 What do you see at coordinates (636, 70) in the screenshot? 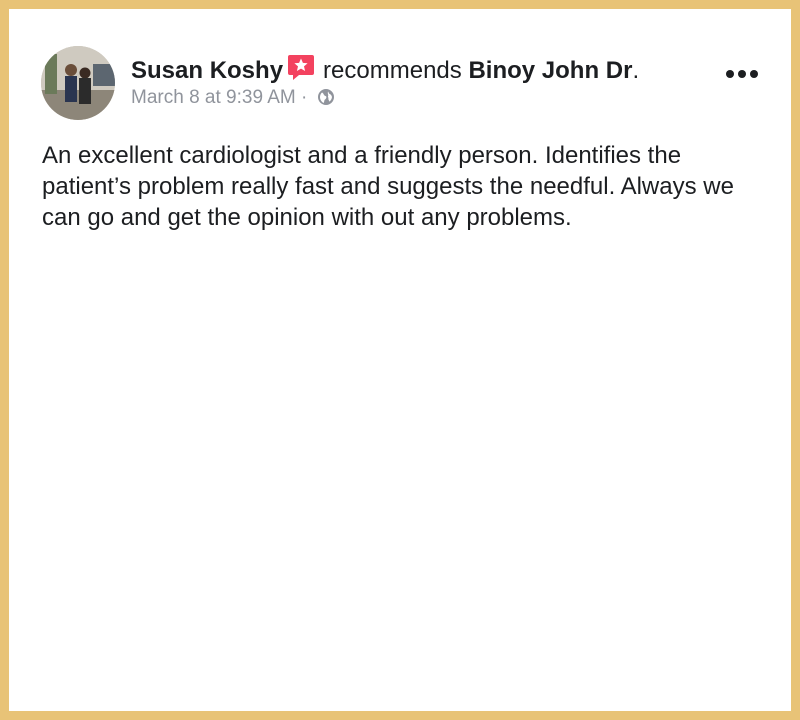
I see `target-suffix: .` at bounding box center [636, 70].